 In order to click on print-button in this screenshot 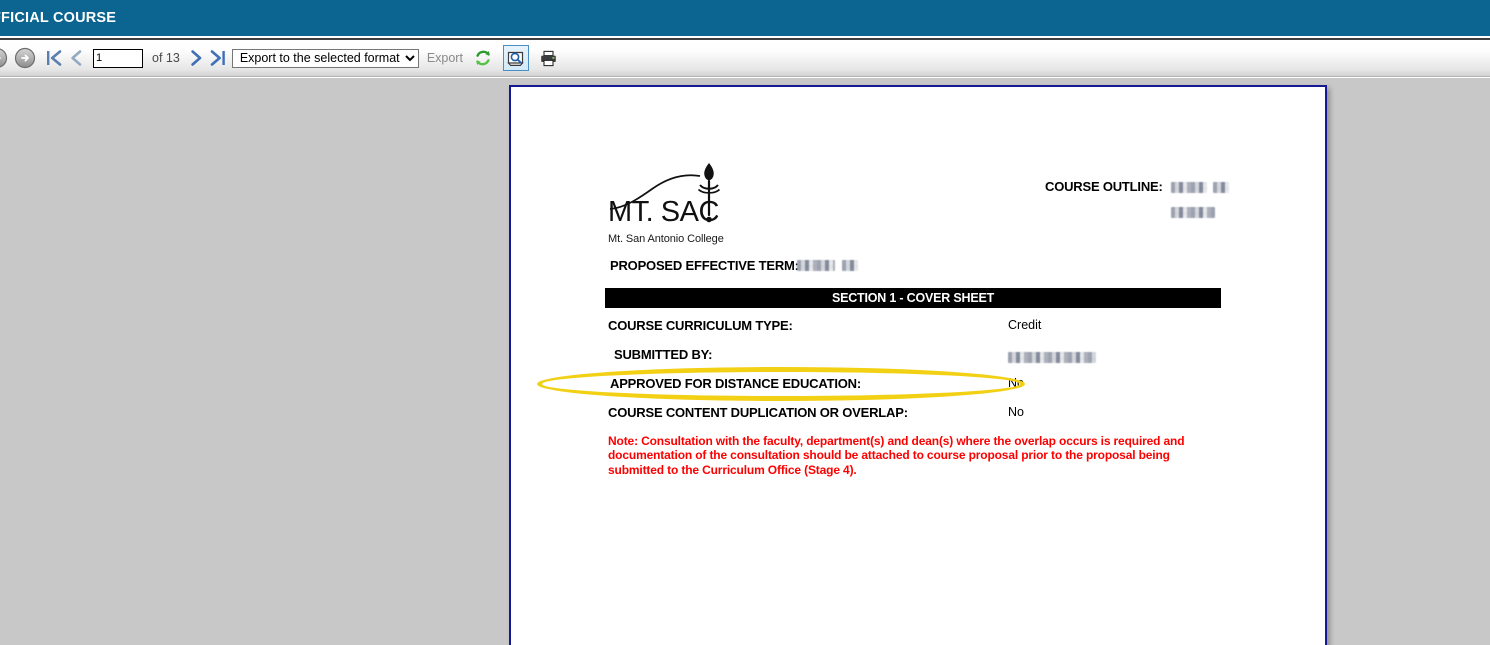, I will do `click(549, 58)`.